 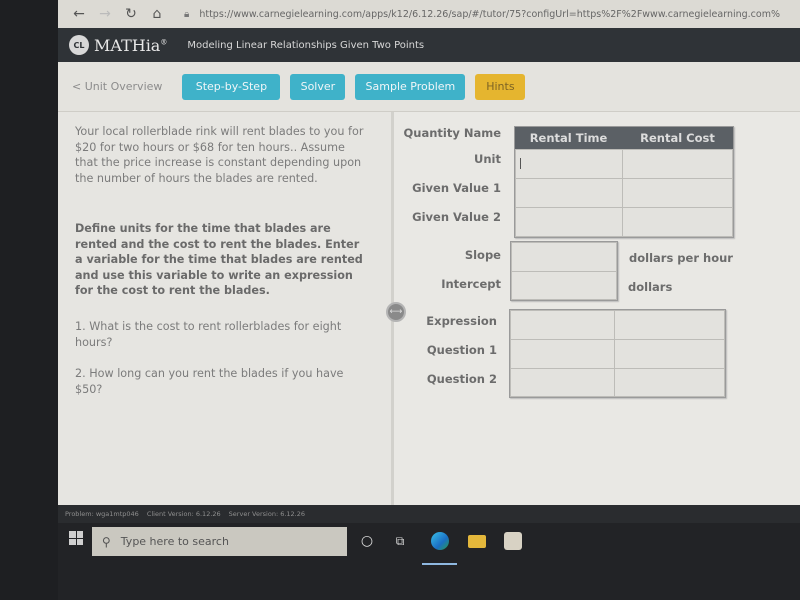 I want to click on cell-given-value-1-time, so click(x=569, y=193).